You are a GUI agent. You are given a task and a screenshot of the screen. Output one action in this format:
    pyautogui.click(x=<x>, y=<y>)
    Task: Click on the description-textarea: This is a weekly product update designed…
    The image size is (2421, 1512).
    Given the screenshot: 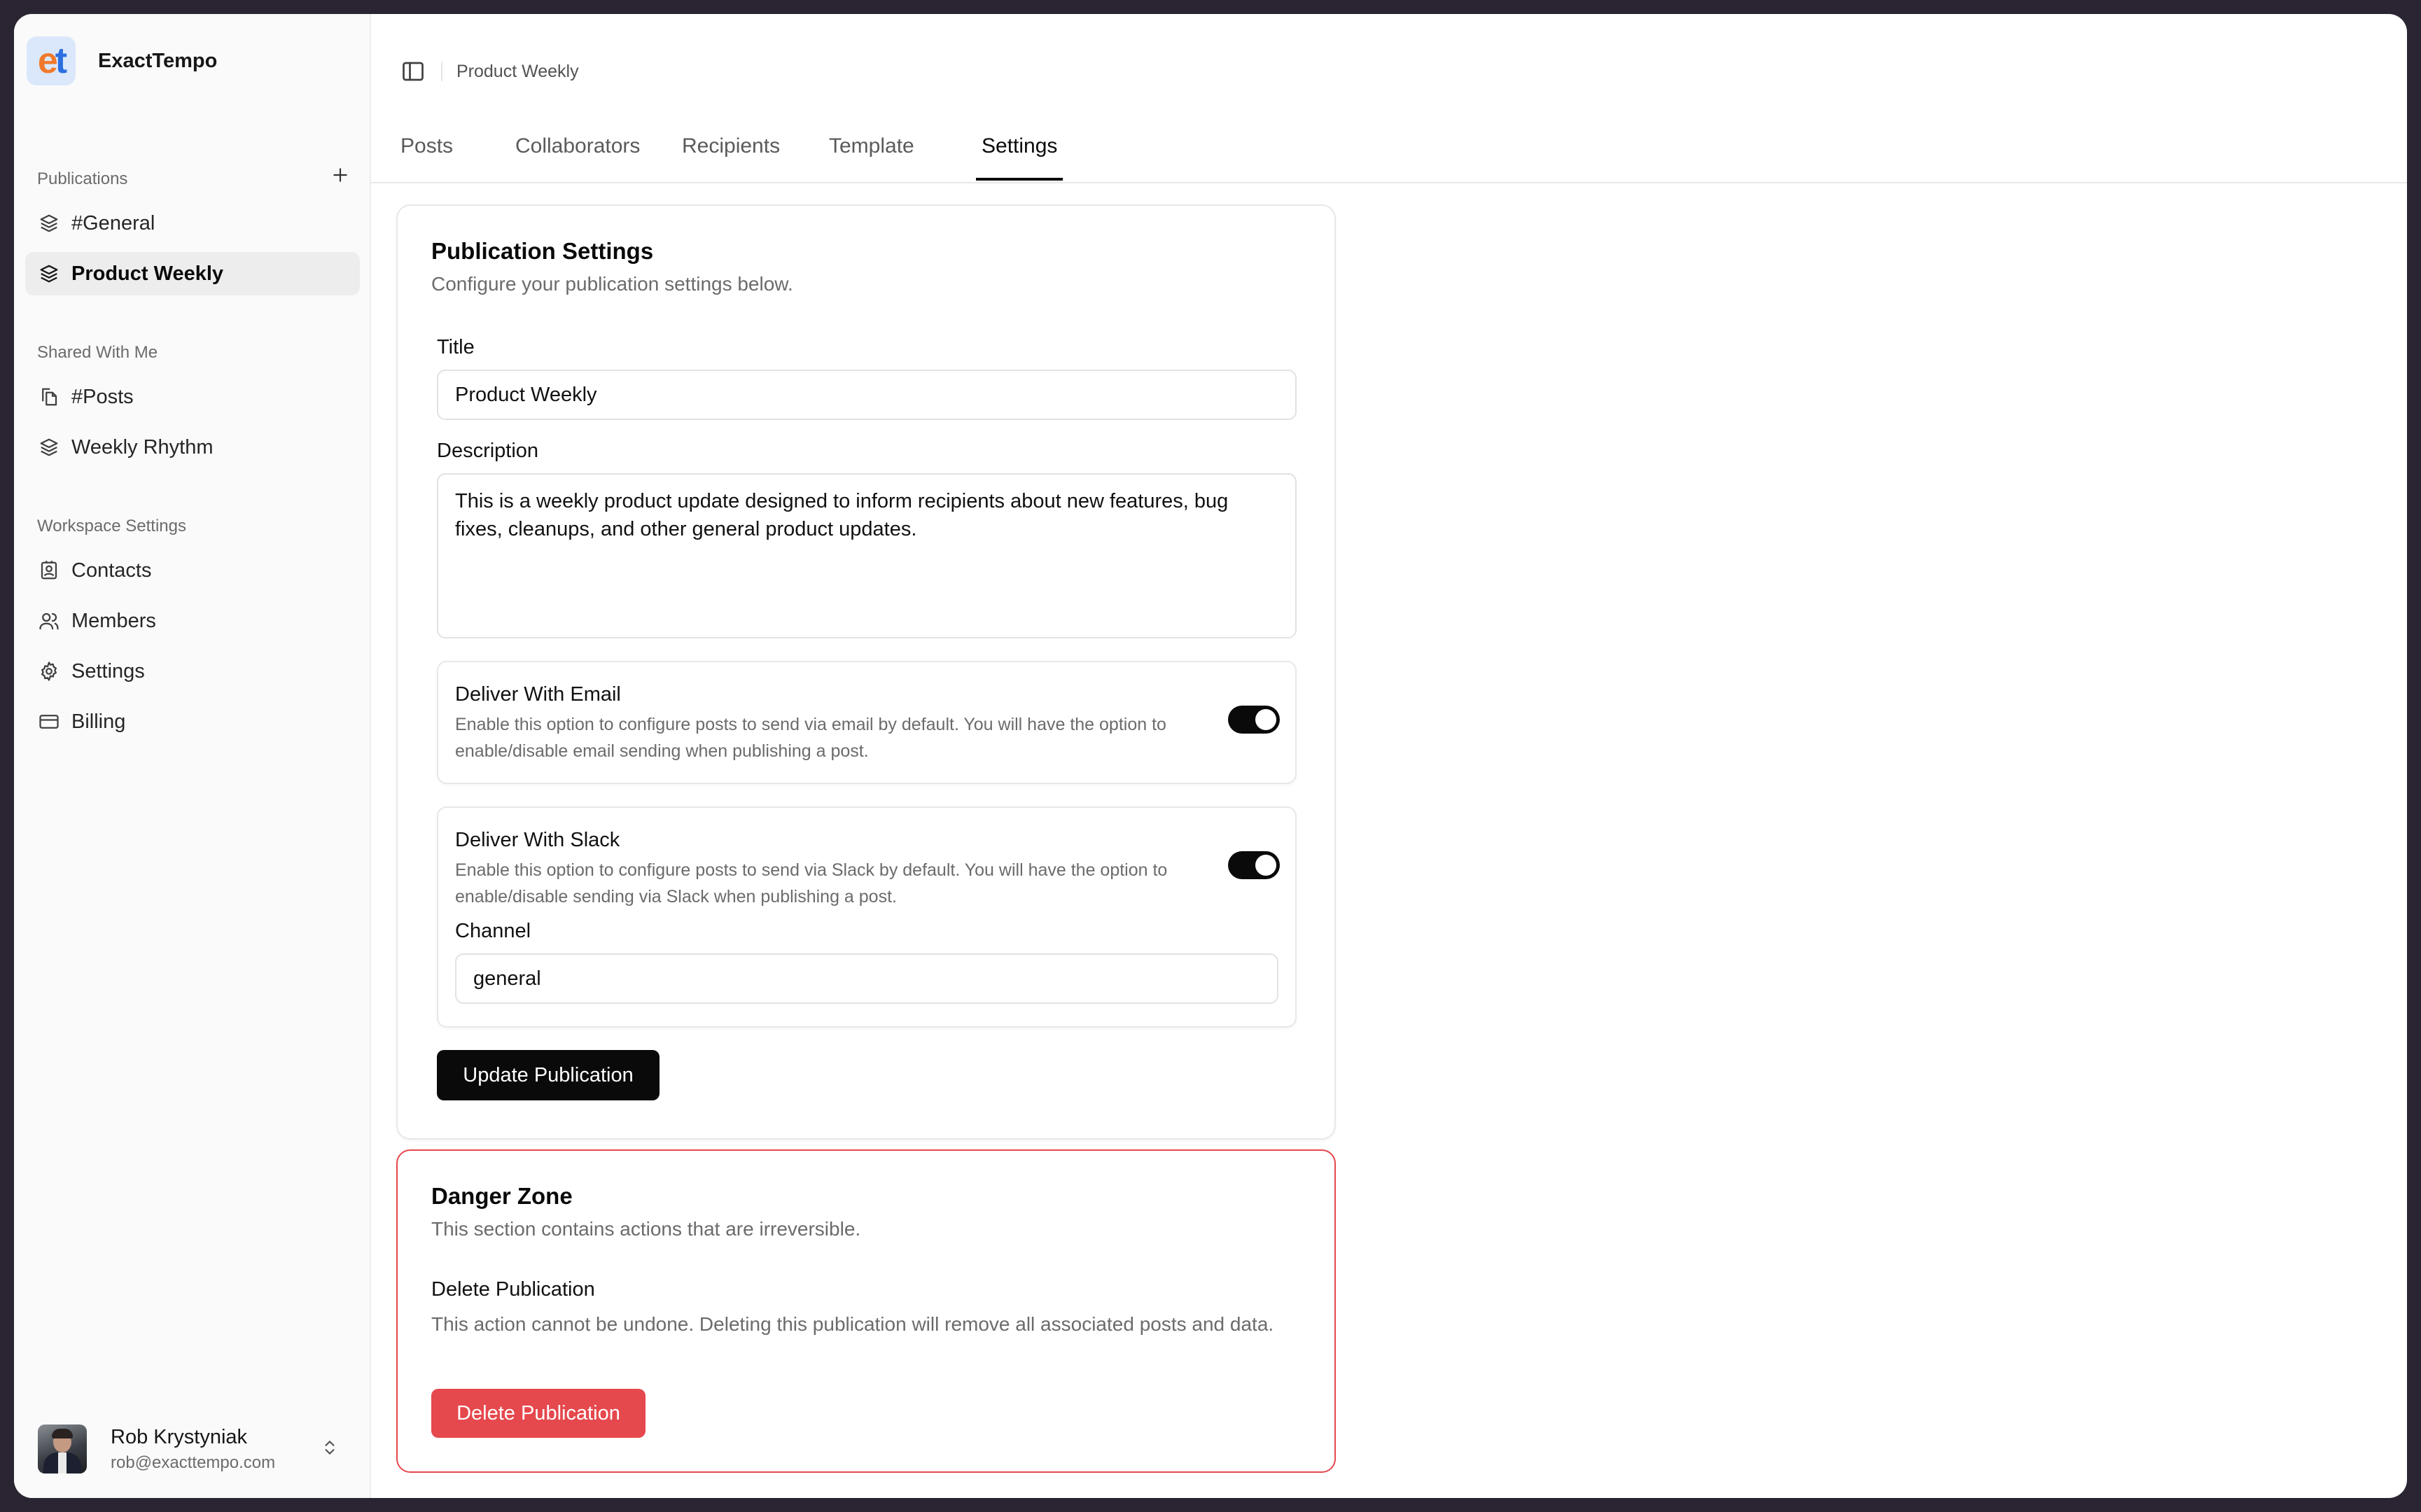 What is the action you would take?
    pyautogui.click(x=867, y=555)
    